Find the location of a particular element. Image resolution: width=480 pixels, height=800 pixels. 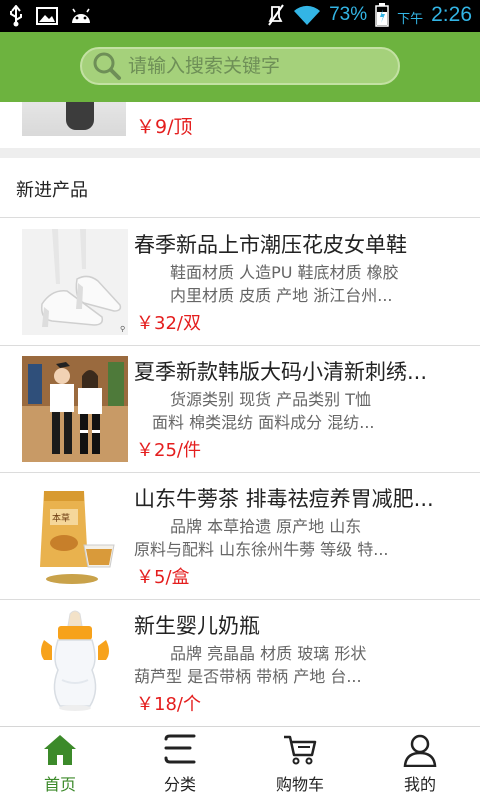

section-header: 新进产品 is located at coordinates (240, 188).